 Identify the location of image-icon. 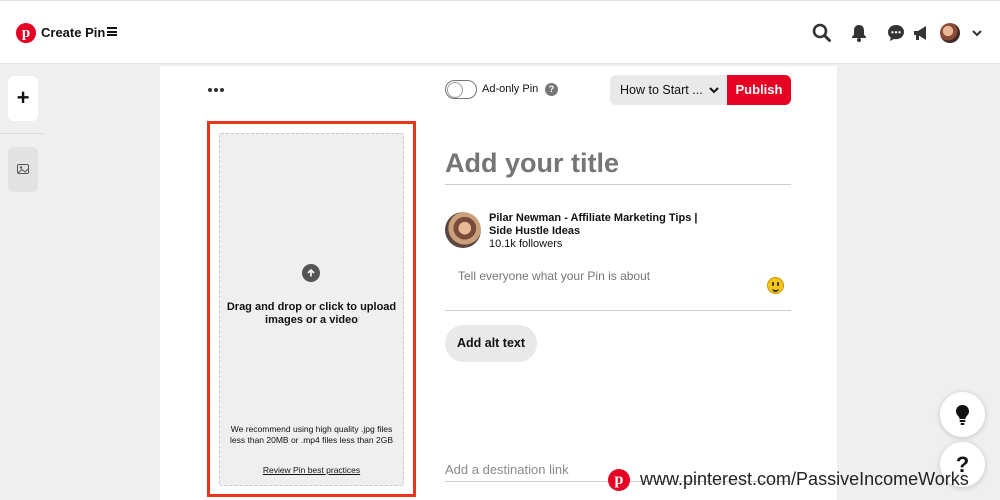
(23, 169).